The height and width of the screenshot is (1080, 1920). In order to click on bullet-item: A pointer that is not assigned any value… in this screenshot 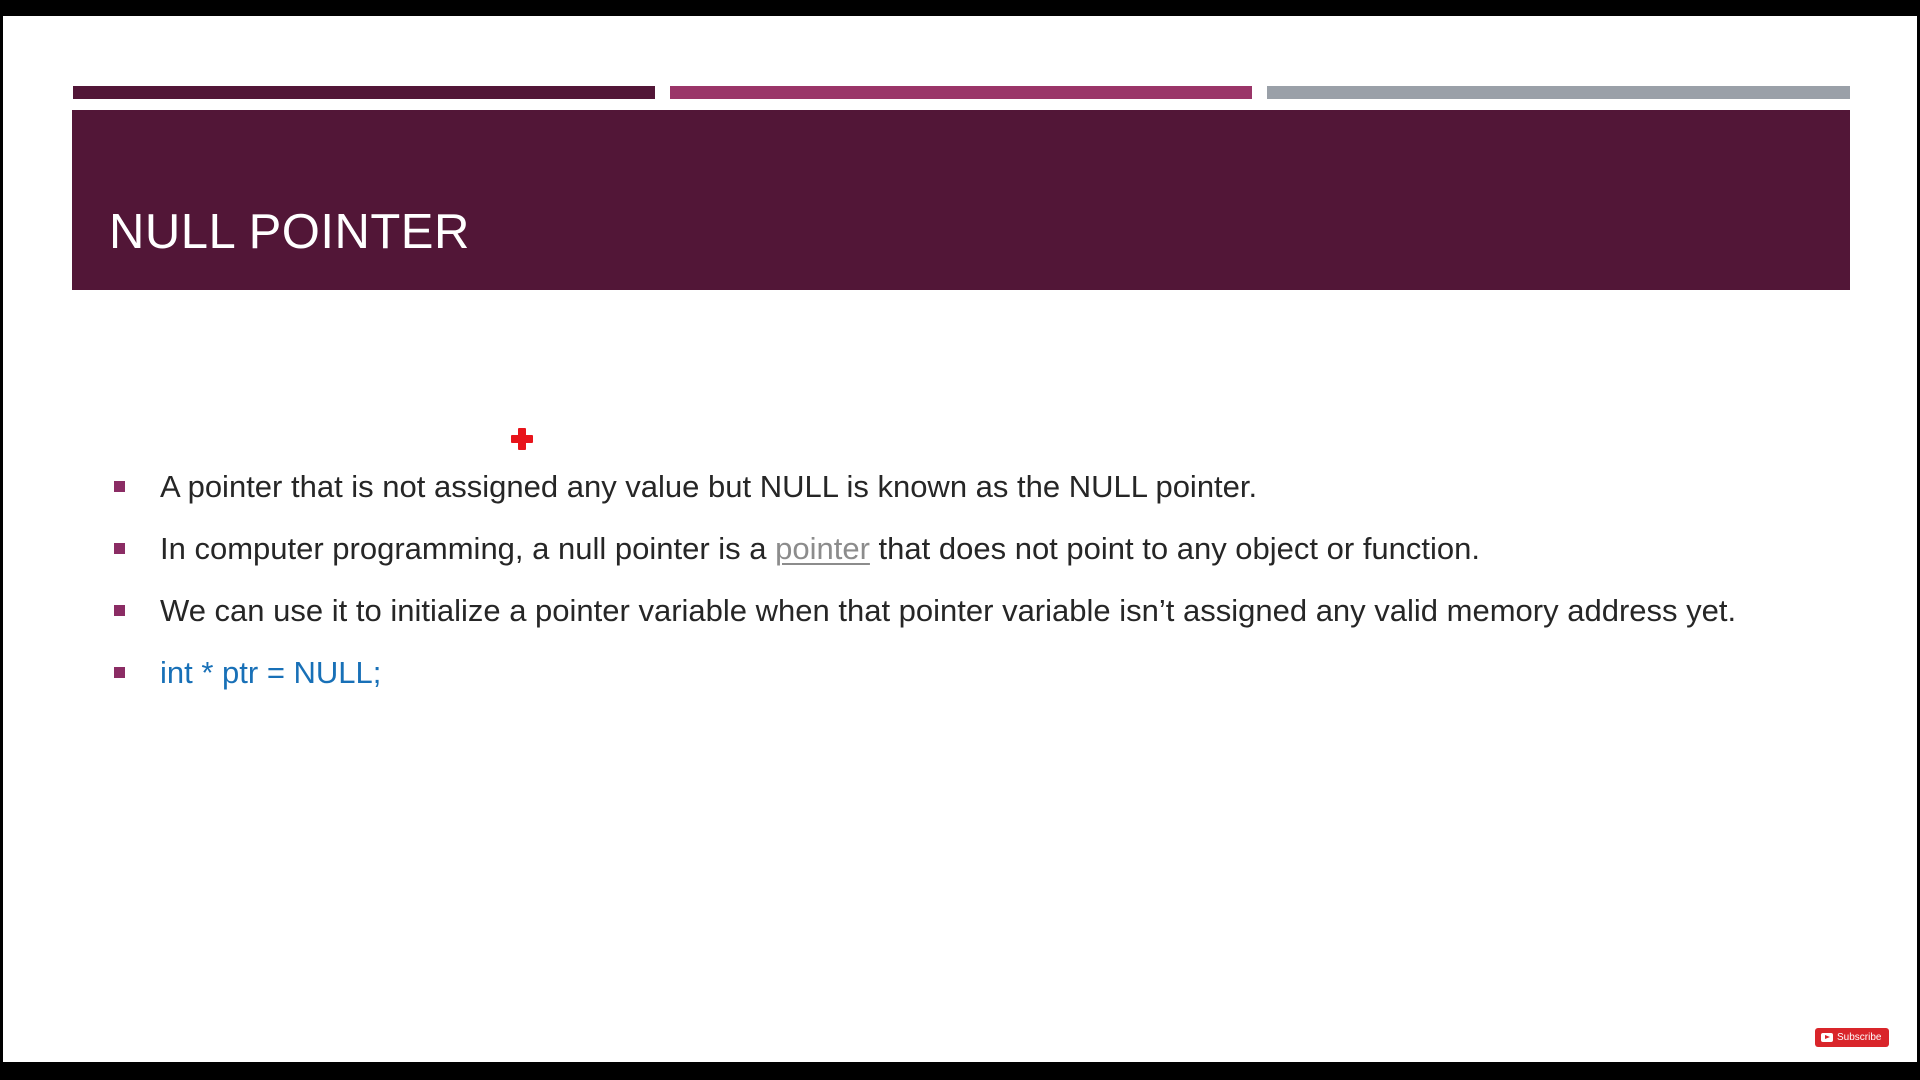, I will do `click(961, 486)`.